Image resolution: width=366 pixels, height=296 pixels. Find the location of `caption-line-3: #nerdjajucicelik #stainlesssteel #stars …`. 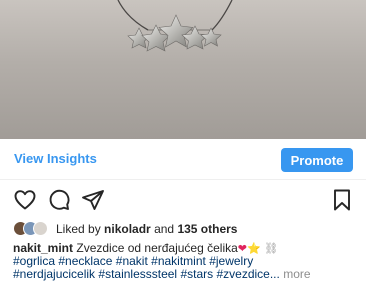

caption-line-3: #nerdjajucicelik #stainlesssteel #stars … is located at coordinates (185, 274).